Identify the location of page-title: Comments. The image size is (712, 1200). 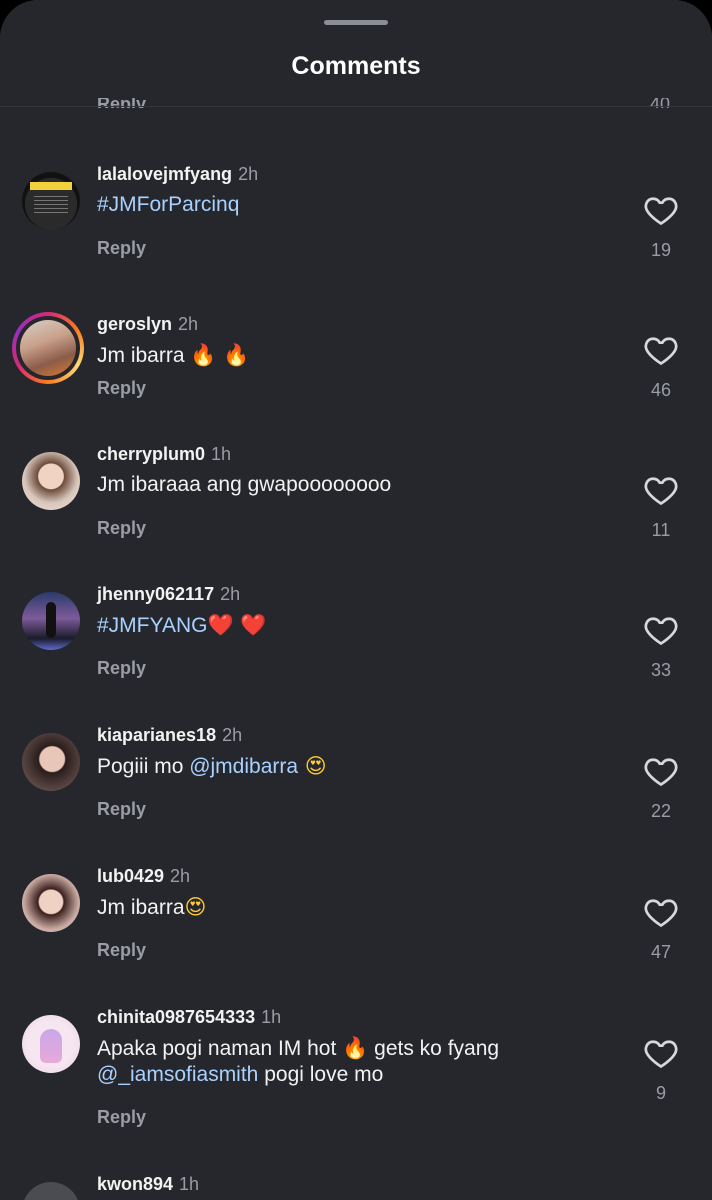
(356, 66).